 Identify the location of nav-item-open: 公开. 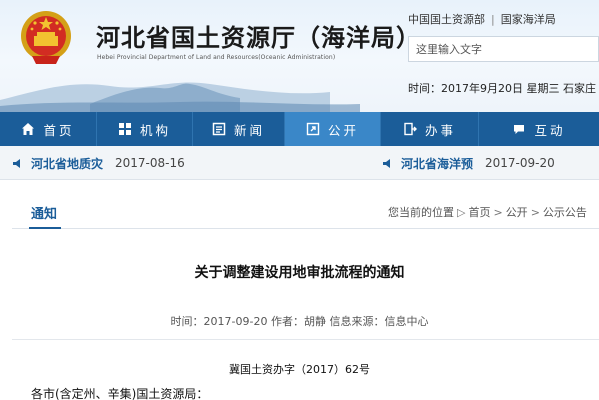
(333, 129).